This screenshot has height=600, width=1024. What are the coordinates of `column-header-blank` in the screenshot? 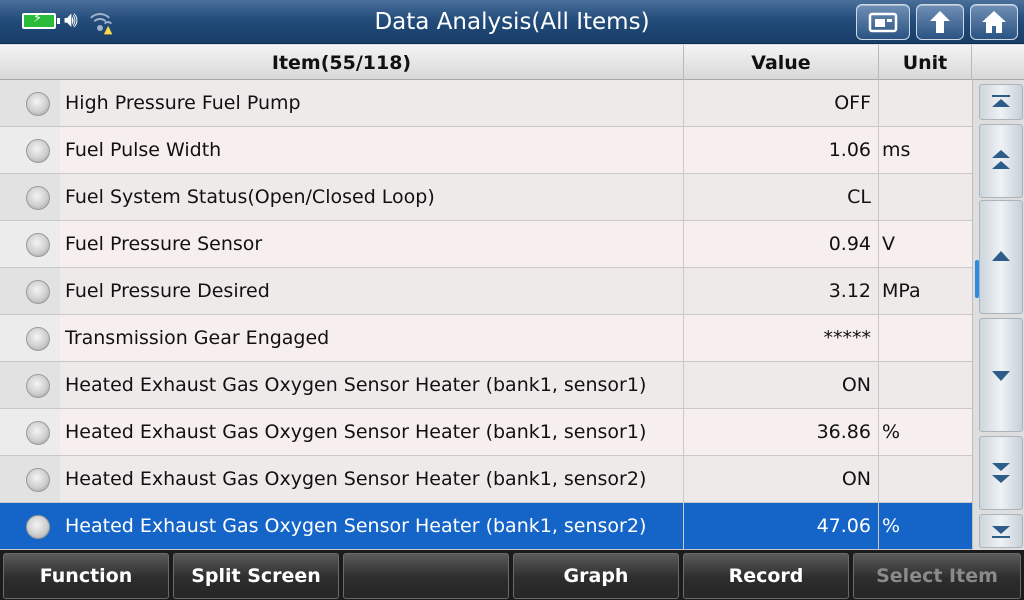 It's located at (998, 62).